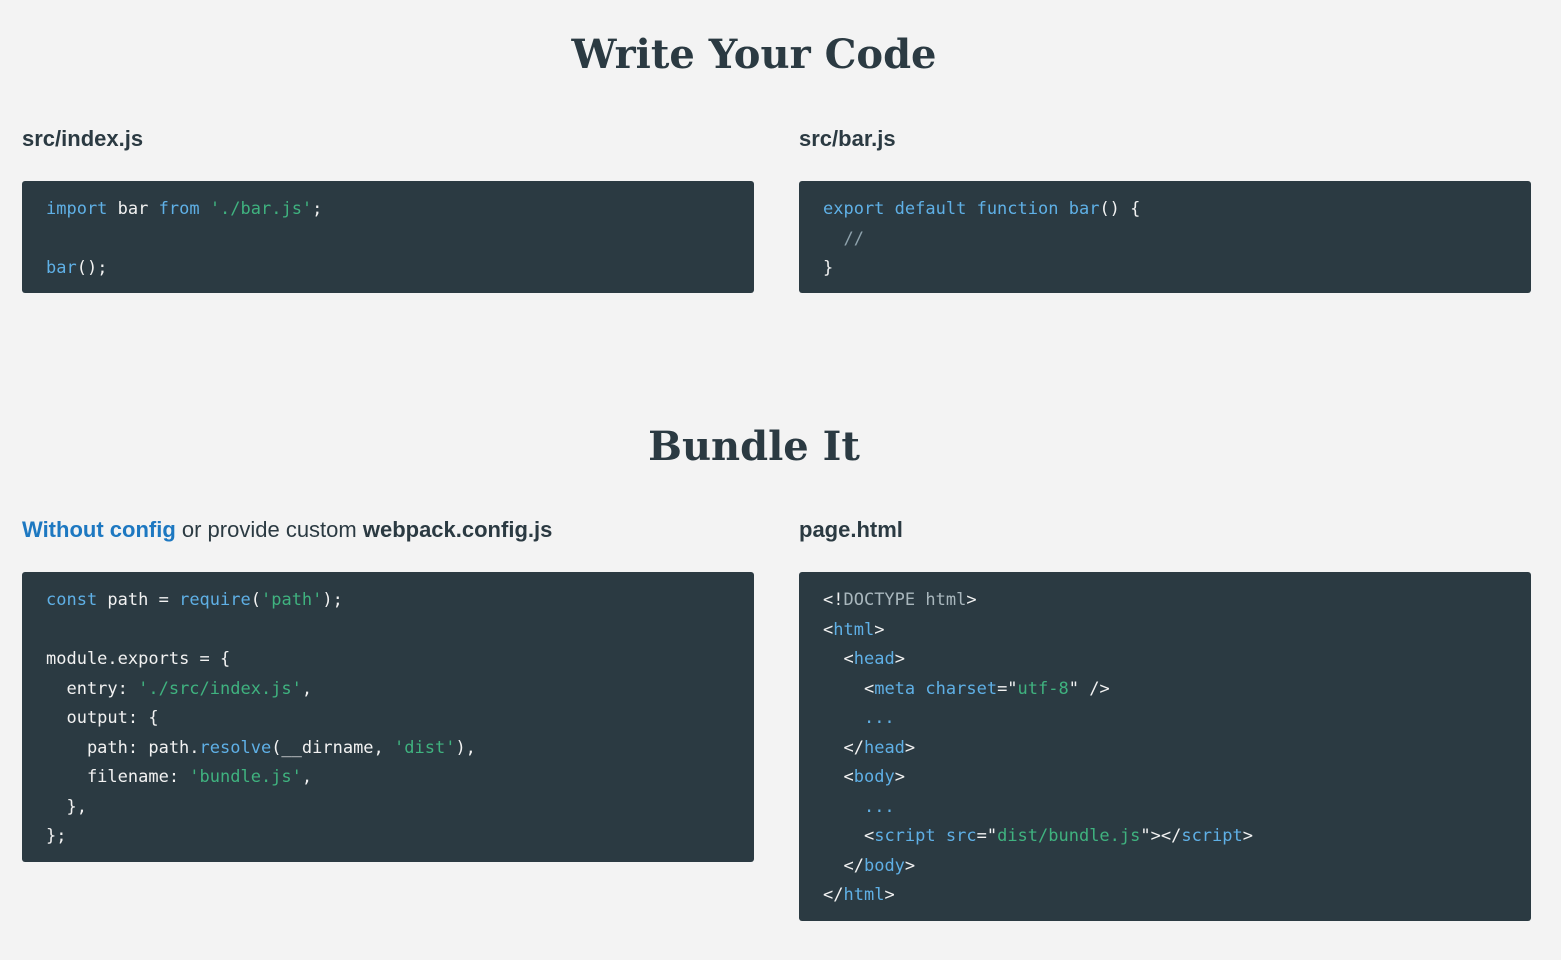  I want to click on code-token: default, so click(930, 209).